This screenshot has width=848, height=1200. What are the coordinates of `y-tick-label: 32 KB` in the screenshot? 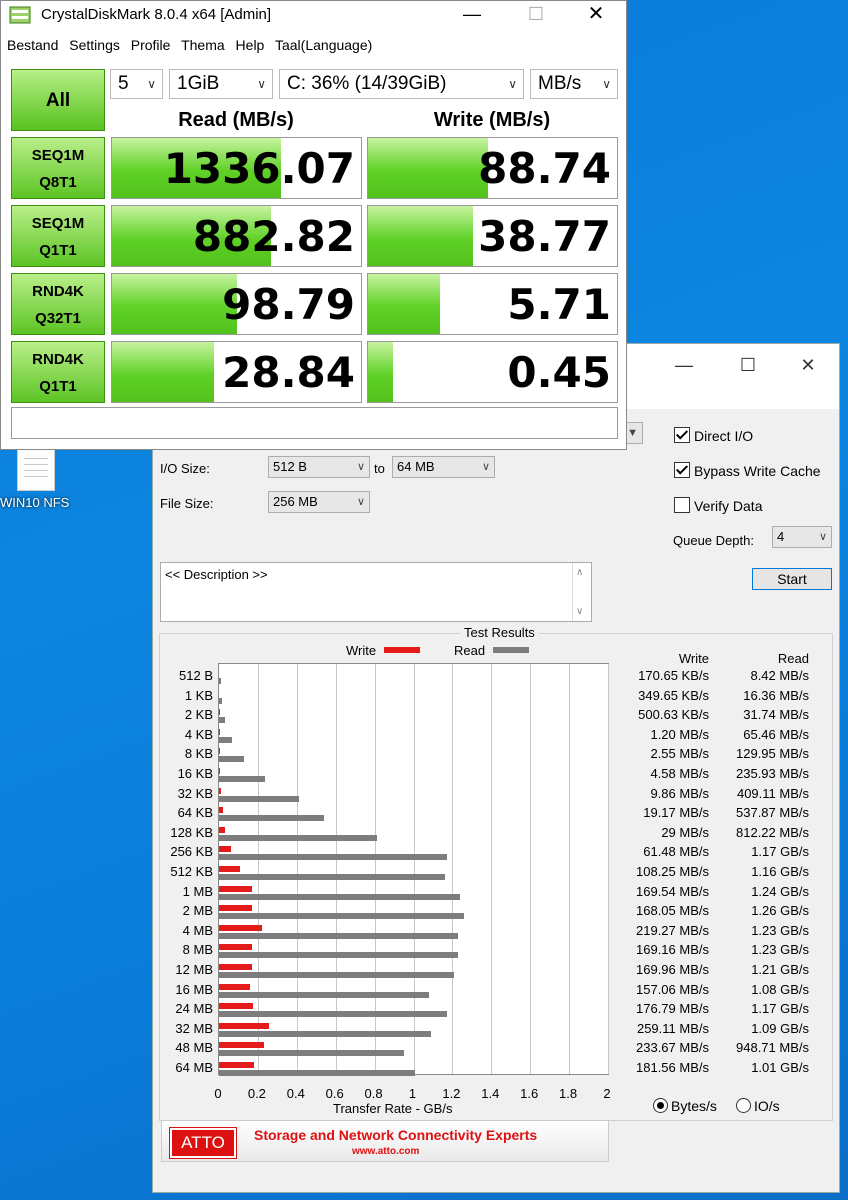 It's located at (195, 793).